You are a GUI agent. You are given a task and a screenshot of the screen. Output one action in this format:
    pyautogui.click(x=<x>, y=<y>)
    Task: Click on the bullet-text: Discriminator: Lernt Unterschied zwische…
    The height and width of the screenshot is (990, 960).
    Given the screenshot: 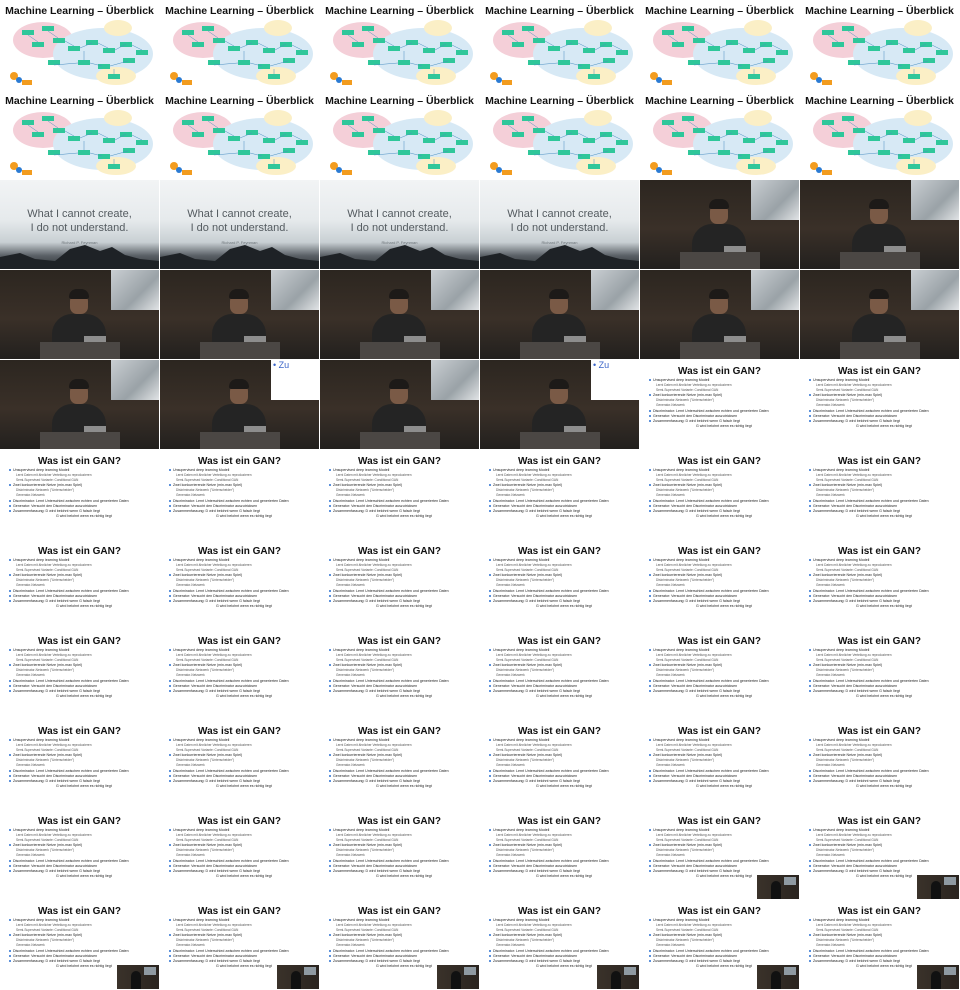 What is the action you would take?
    pyautogui.click(x=231, y=860)
    